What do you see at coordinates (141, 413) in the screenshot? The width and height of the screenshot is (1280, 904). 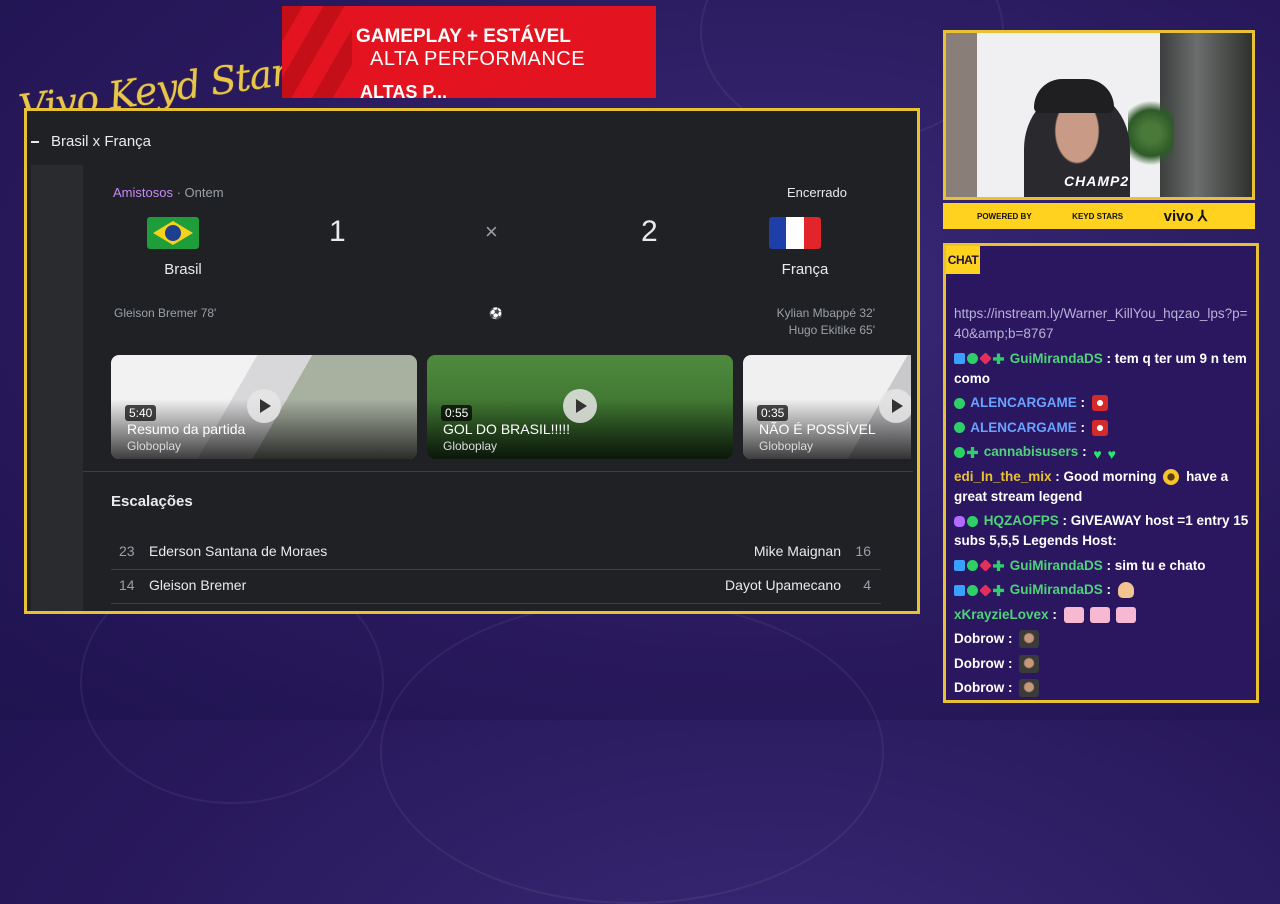 I see `video-duration: 5:40` at bounding box center [141, 413].